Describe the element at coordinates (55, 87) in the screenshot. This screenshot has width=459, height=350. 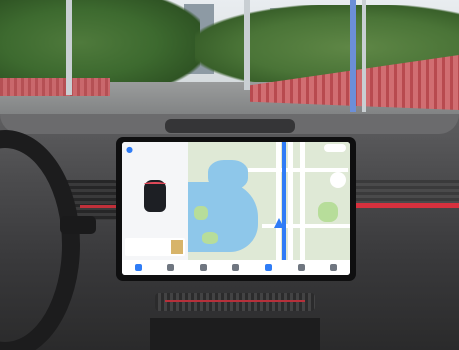
I see `fence-left` at that location.